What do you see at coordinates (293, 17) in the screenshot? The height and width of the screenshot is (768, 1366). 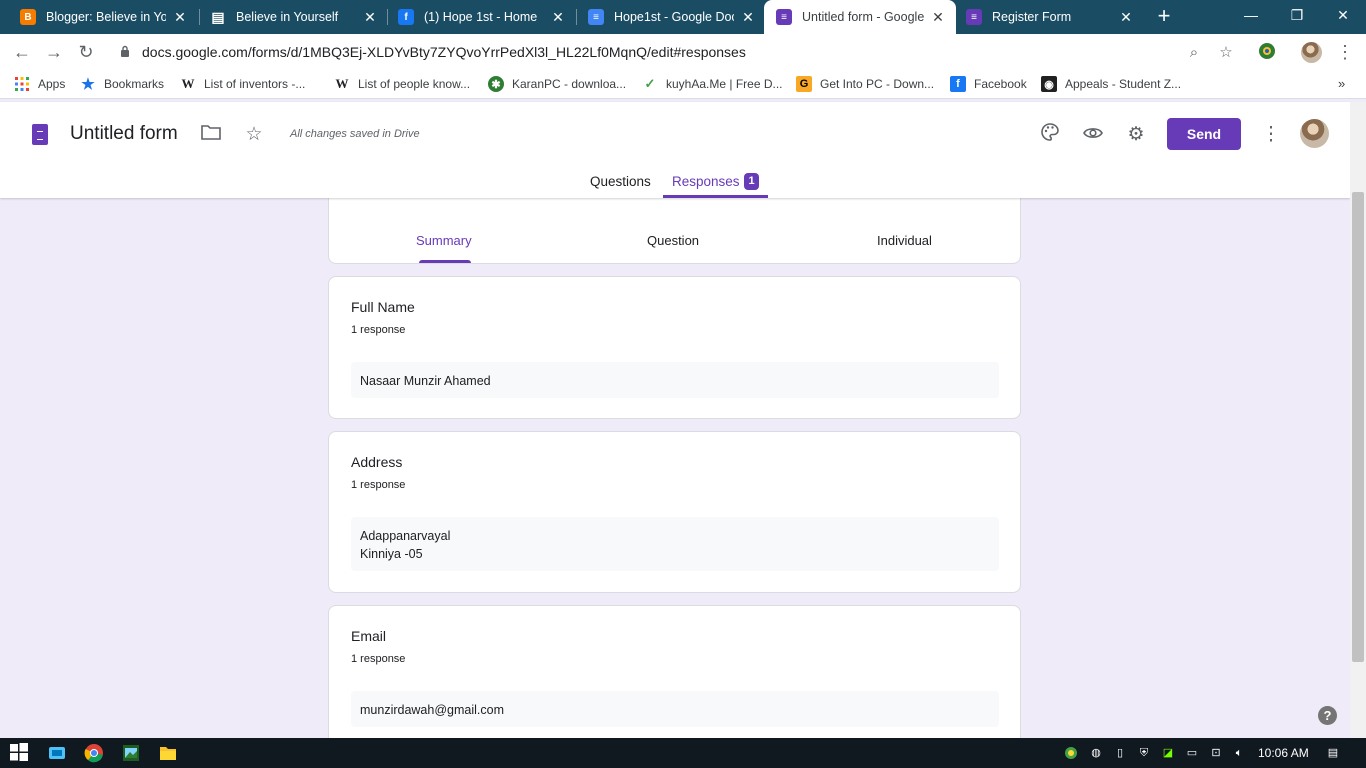 I see `browser-tab-believe: ▤ Believe in Yourself ✕` at bounding box center [293, 17].